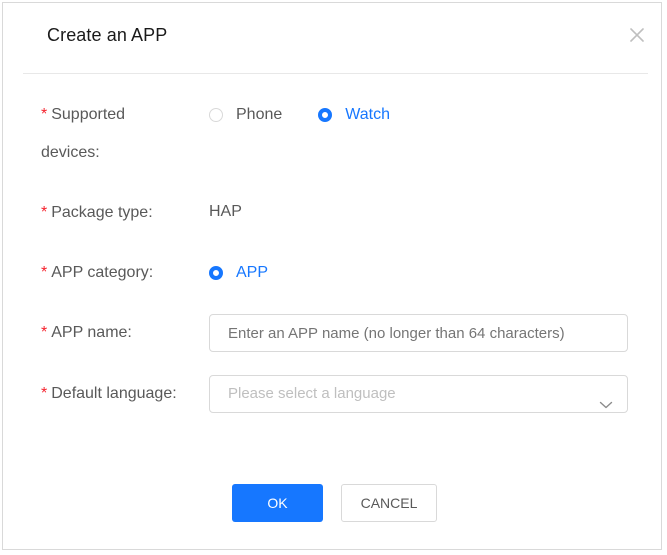  What do you see at coordinates (88, 114) in the screenshot?
I see `supported-devices-label-line1: Supported` at bounding box center [88, 114].